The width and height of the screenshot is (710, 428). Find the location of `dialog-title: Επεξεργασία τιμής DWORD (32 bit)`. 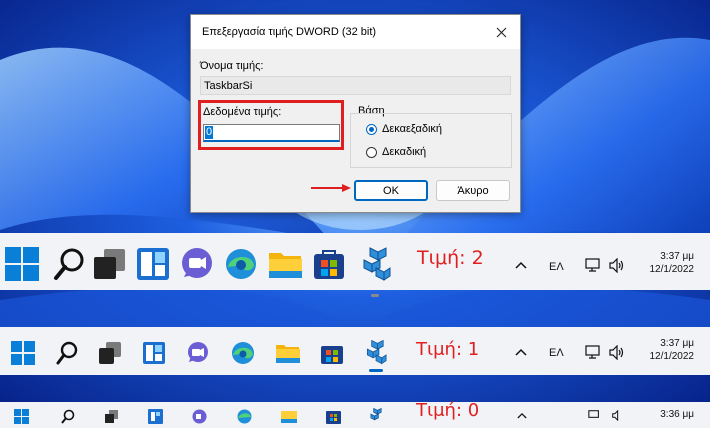

dialog-title: Επεξεργασία τιμής DWORD (32 bit) is located at coordinates (289, 32).